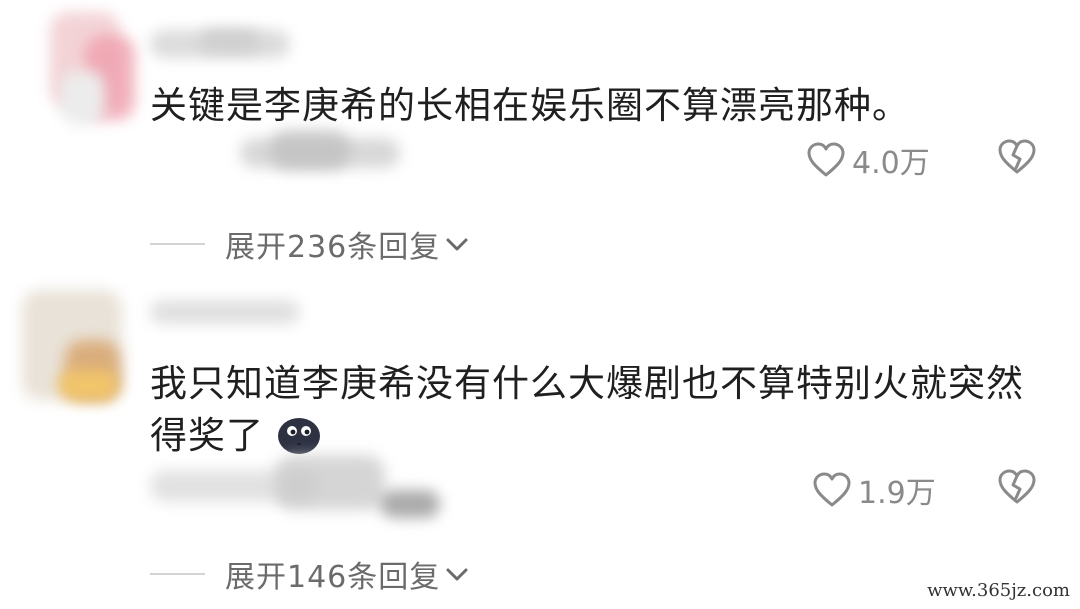  I want to click on expand-replies-label: 展开146条回复, so click(333, 577).